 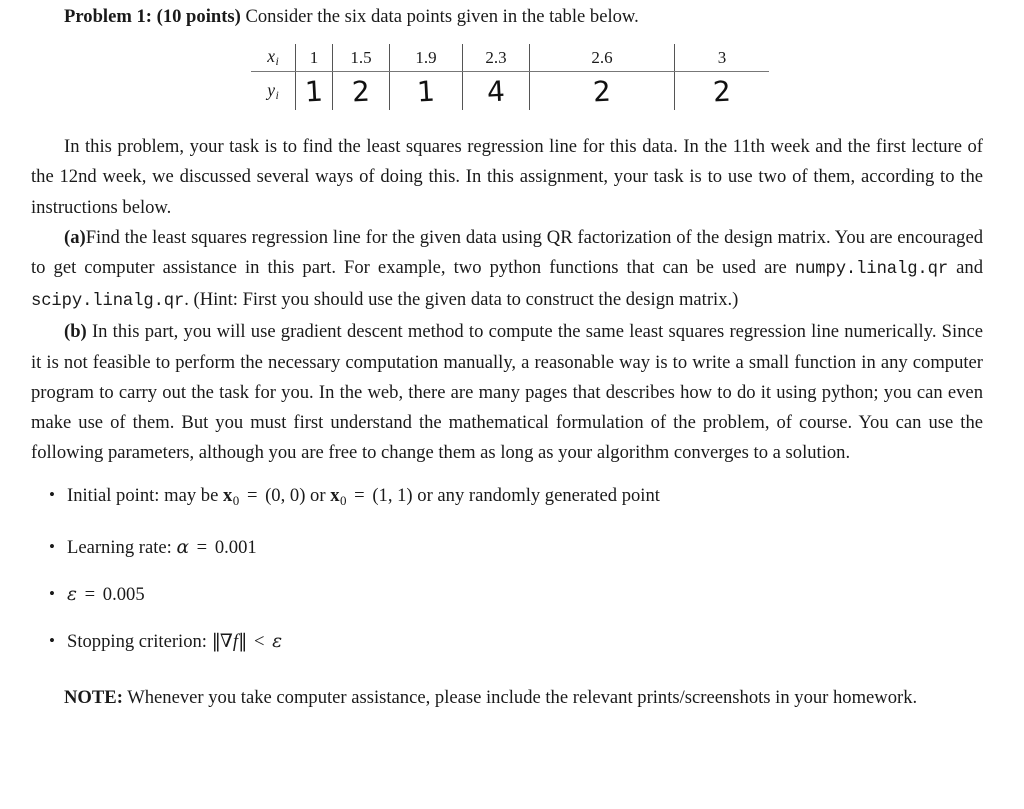 I want to click on x-value-4: 2.6, so click(x=602, y=57).